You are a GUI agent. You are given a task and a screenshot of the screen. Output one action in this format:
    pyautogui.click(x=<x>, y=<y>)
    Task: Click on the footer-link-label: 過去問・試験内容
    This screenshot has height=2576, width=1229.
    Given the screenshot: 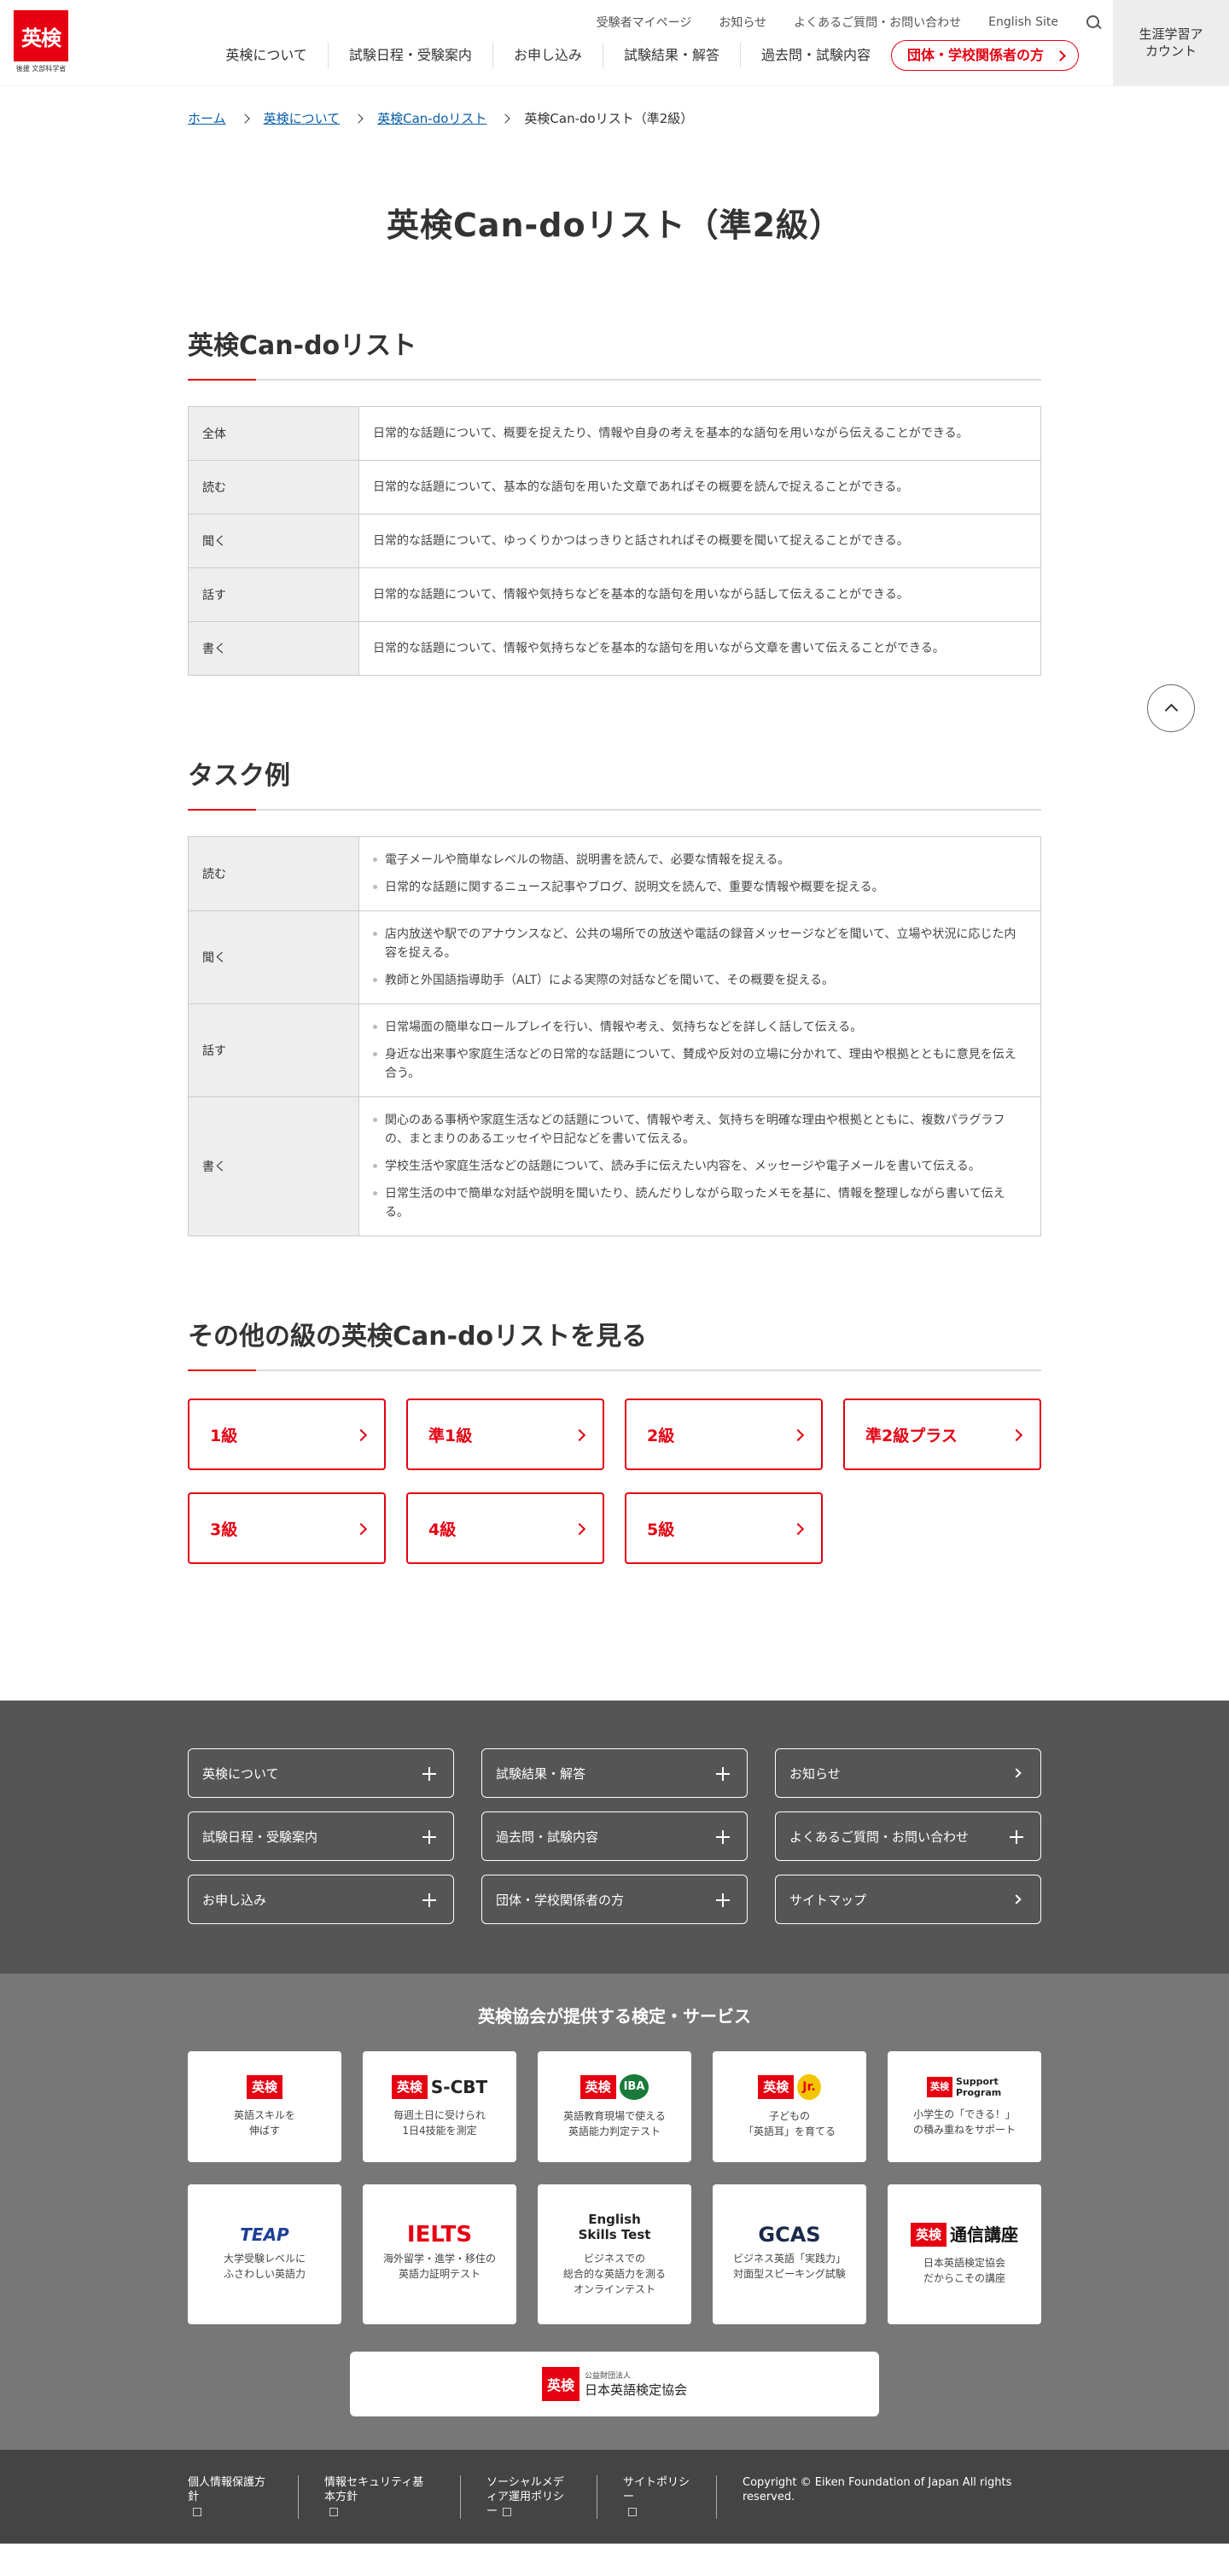 What is the action you would take?
    pyautogui.click(x=547, y=1837)
    